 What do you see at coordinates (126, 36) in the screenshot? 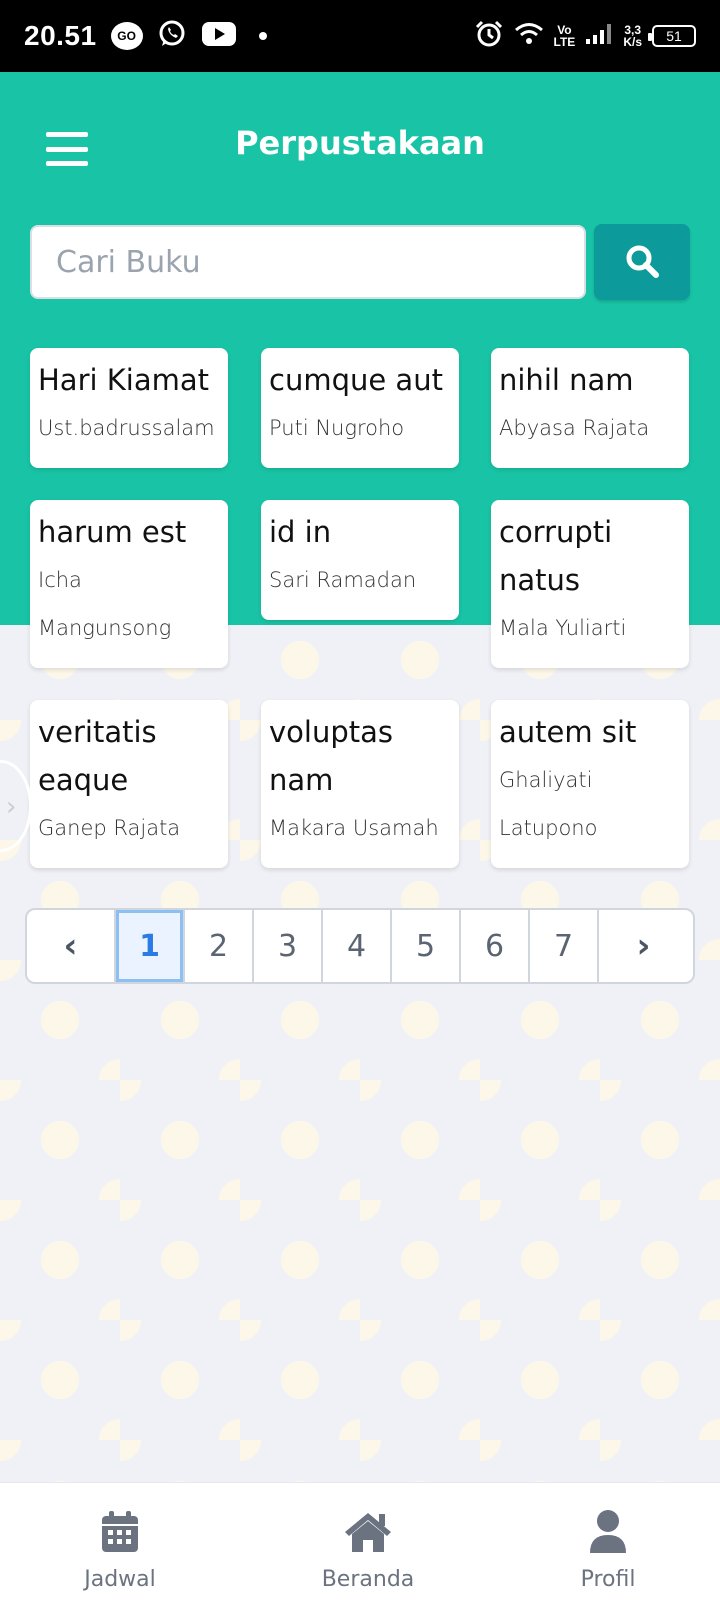
I see `gojek-icon: GO` at bounding box center [126, 36].